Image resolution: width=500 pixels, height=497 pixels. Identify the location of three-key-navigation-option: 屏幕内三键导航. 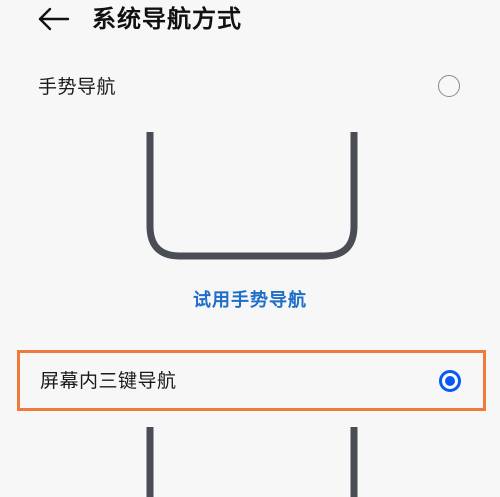
(251, 380).